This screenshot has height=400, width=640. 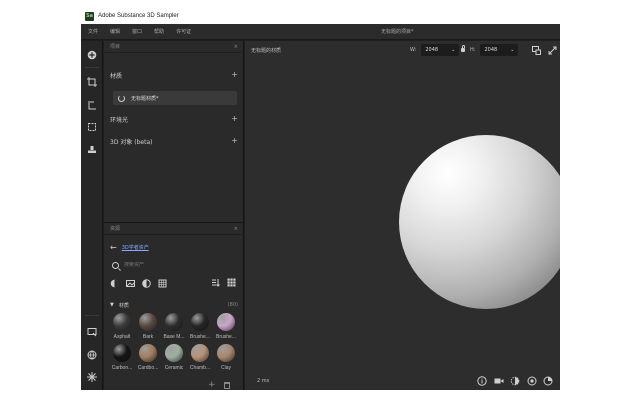 What do you see at coordinates (146, 283) in the screenshot?
I see `environment-filter-icon` at bounding box center [146, 283].